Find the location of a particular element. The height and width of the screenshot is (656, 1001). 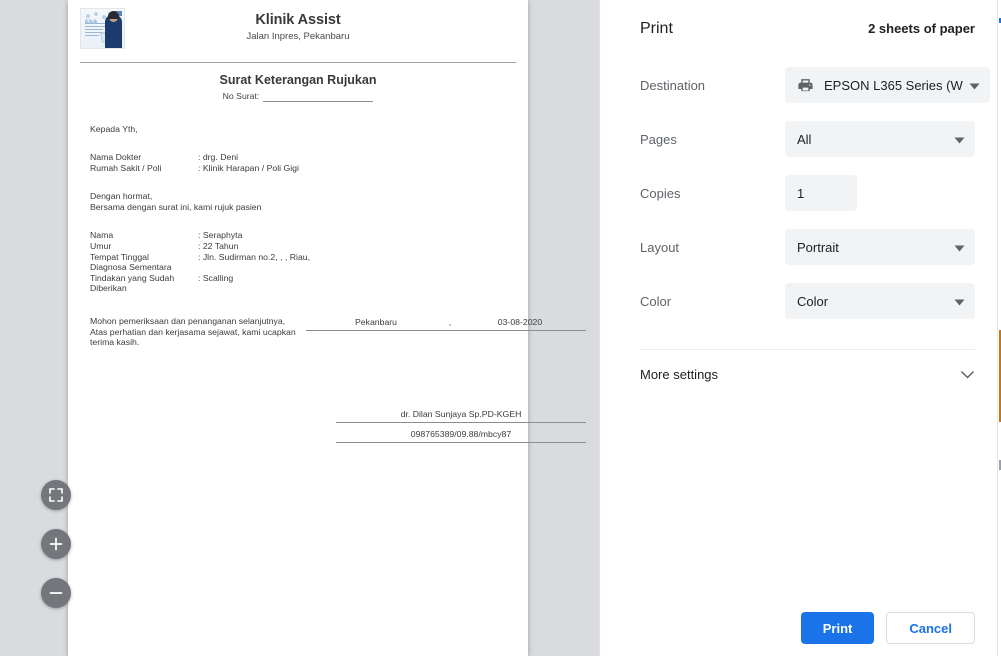

copies-input: 1 is located at coordinates (821, 193).